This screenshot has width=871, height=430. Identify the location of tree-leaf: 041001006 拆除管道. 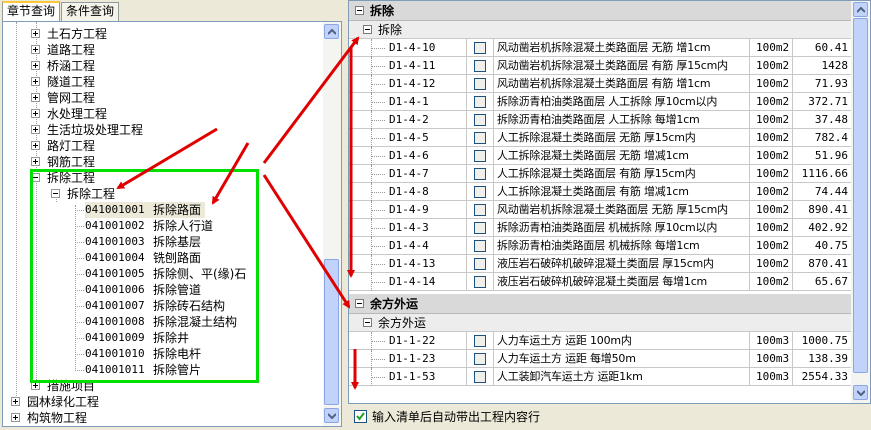
(175, 290).